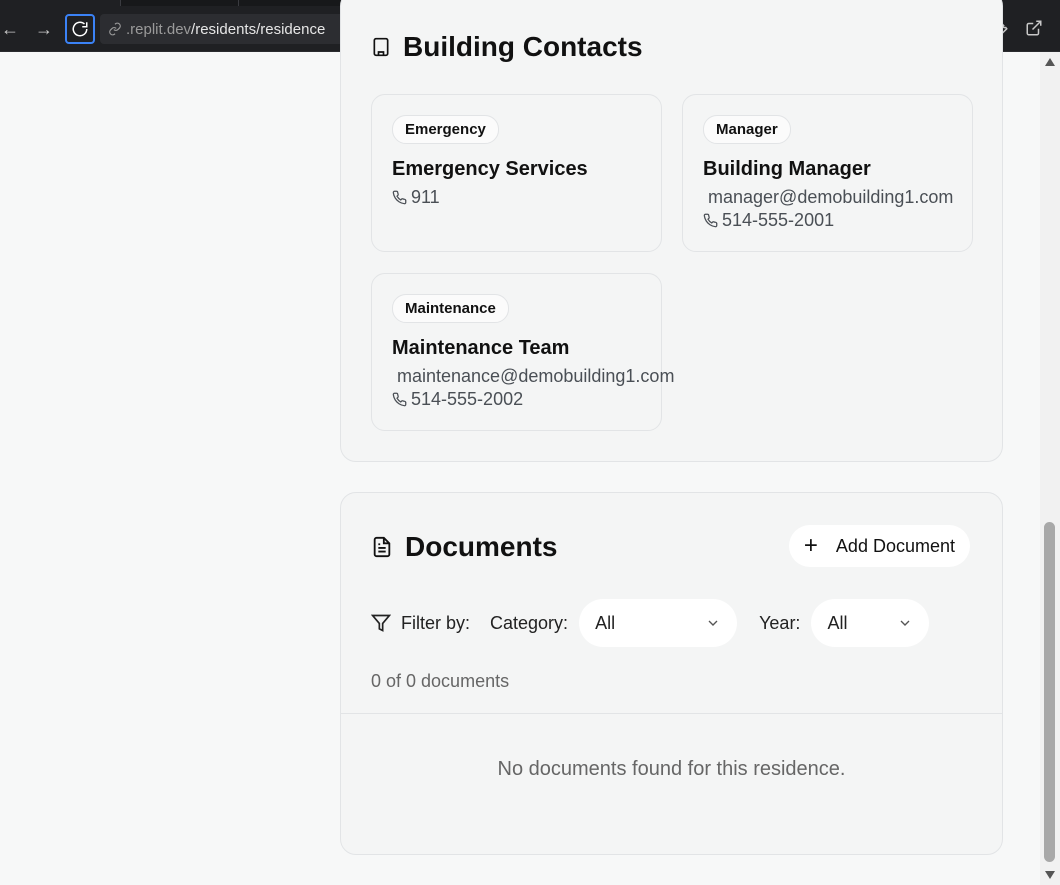 Image resolution: width=1060 pixels, height=885 pixels. What do you see at coordinates (870, 623) in the screenshot?
I see `year-select: All` at bounding box center [870, 623].